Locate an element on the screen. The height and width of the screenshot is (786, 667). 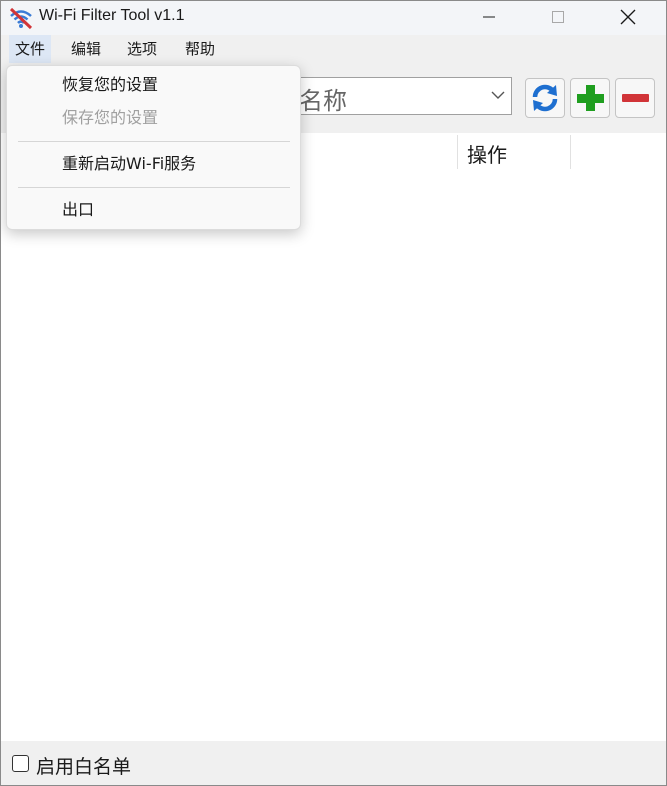
title-bar: Wi-Fi Filter Tool v1.1 is located at coordinates (333, 18).